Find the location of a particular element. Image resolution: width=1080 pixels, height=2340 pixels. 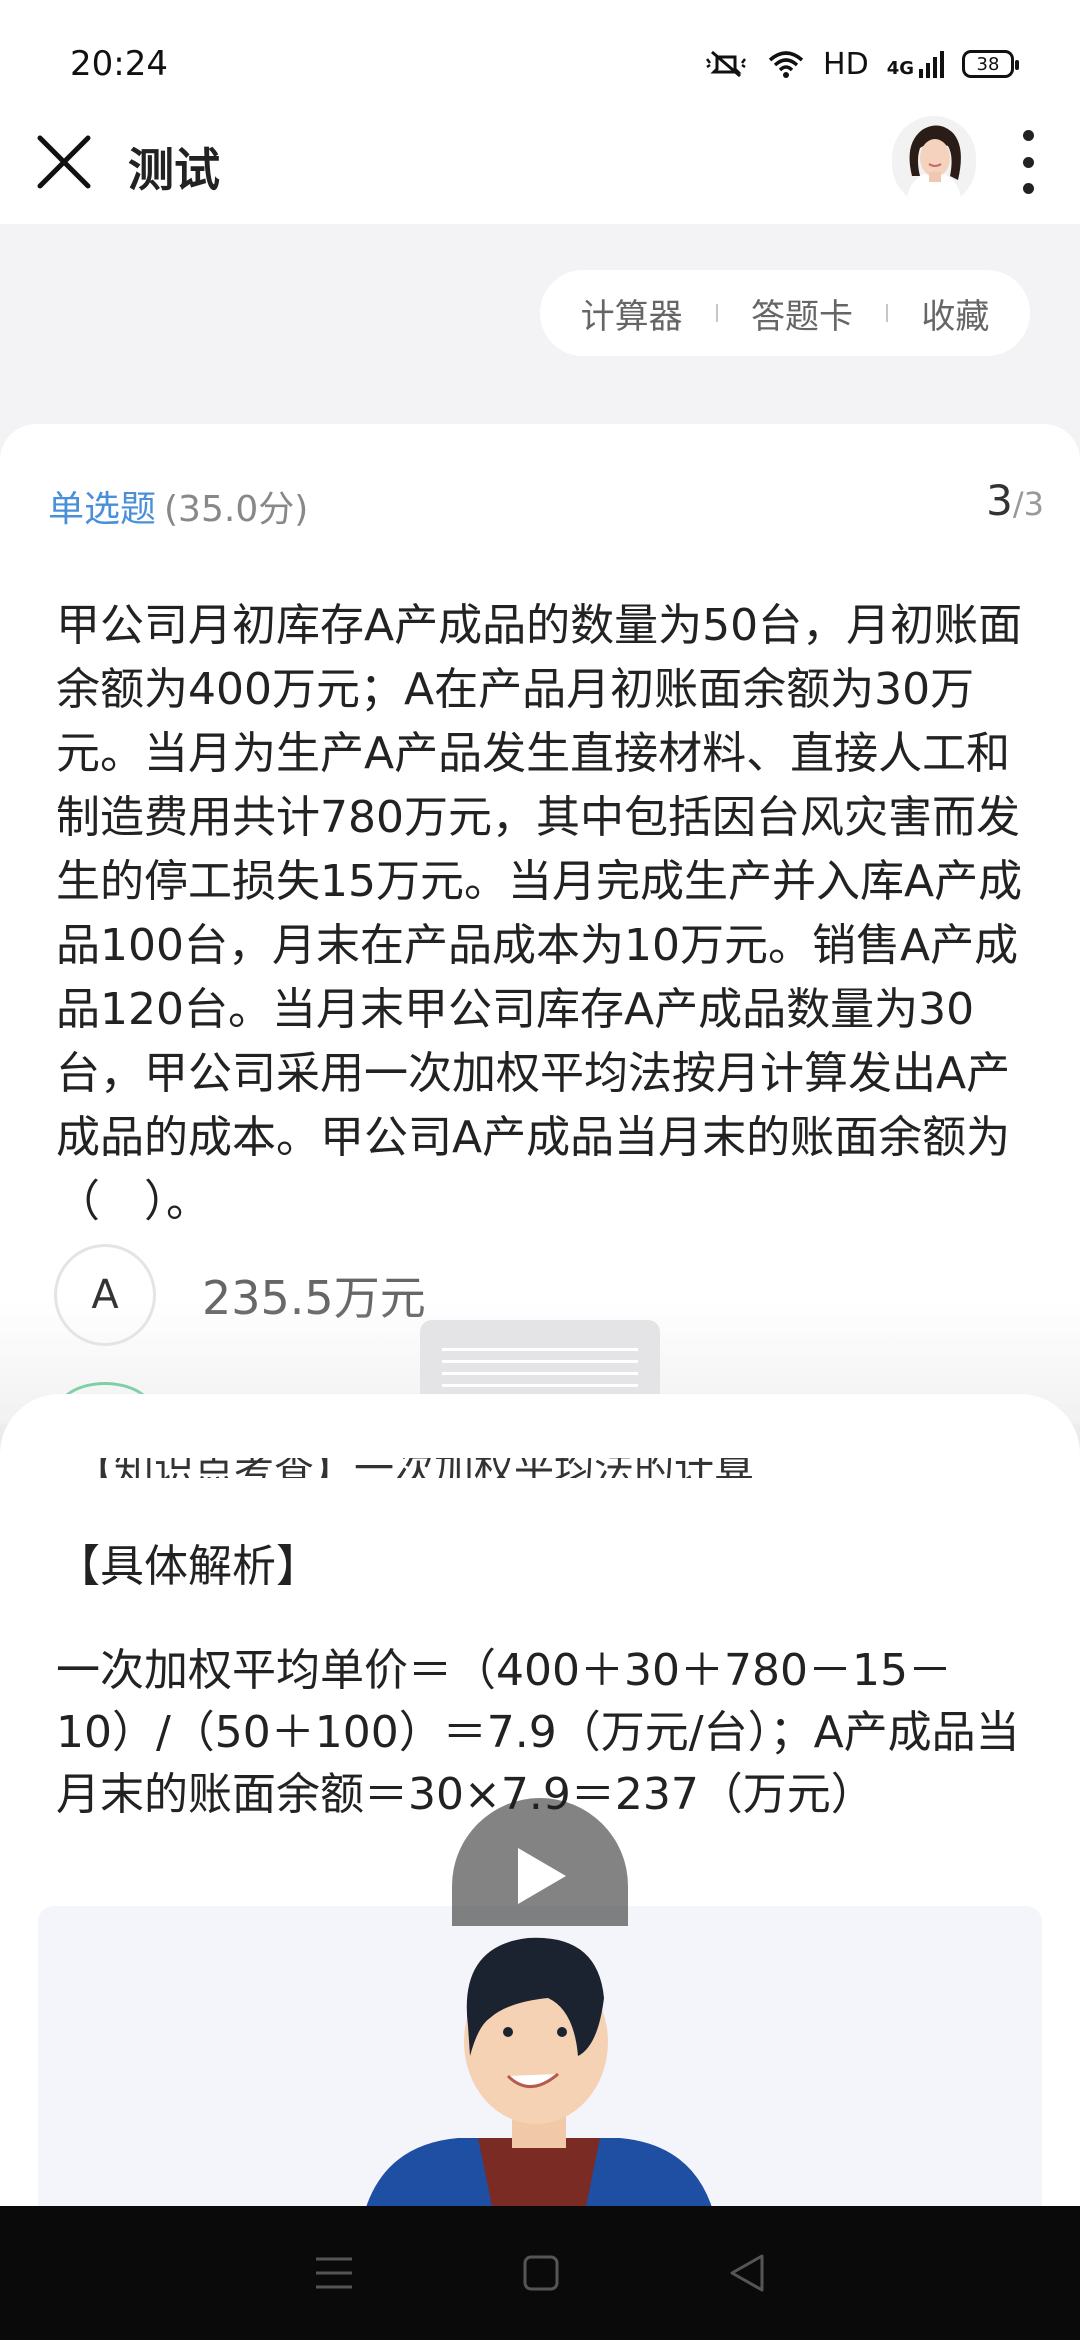

video-card is located at coordinates (540, 2065).